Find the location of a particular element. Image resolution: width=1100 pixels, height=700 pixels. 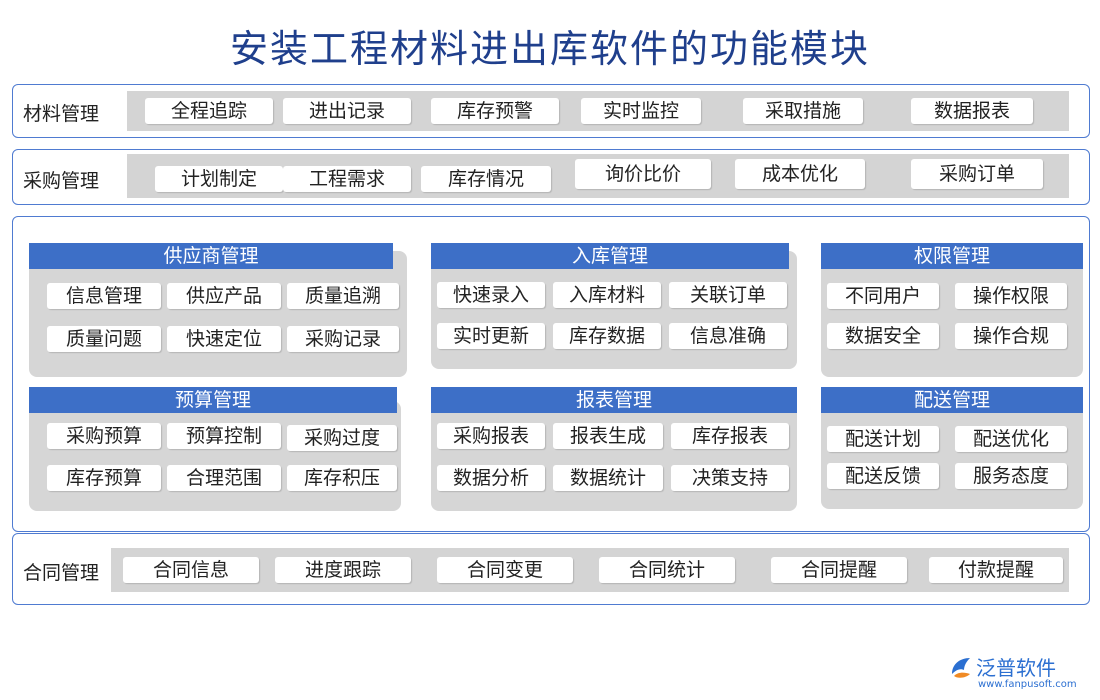

report-group: 报表管理 采购报表 报表生成 库存报表 数据分析 数据统计 决策支持 is located at coordinates (614, 451).